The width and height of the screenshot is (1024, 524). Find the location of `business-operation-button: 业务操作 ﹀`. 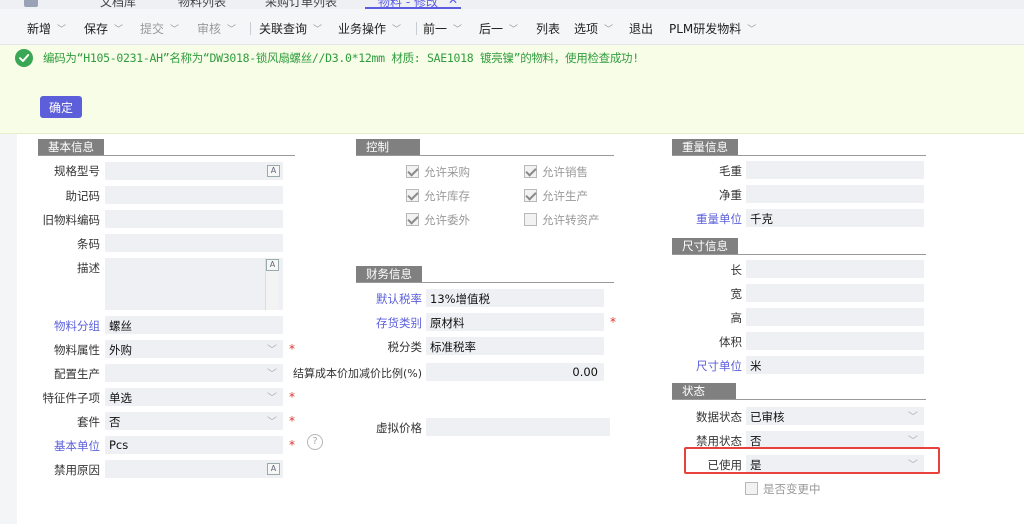

business-operation-button: 业务操作 ﹀ is located at coordinates (369, 28).